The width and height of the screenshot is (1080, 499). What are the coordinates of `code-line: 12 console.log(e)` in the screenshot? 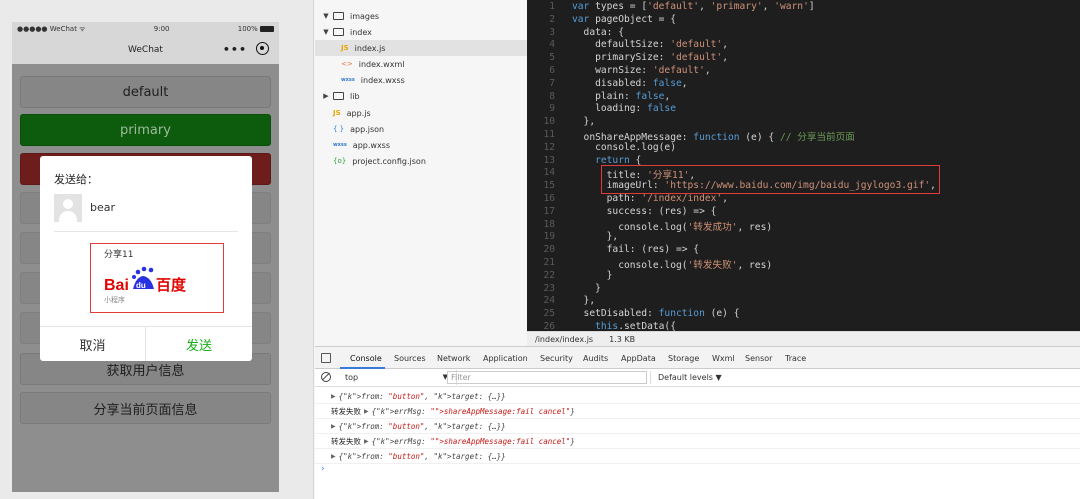 It's located at (803, 148).